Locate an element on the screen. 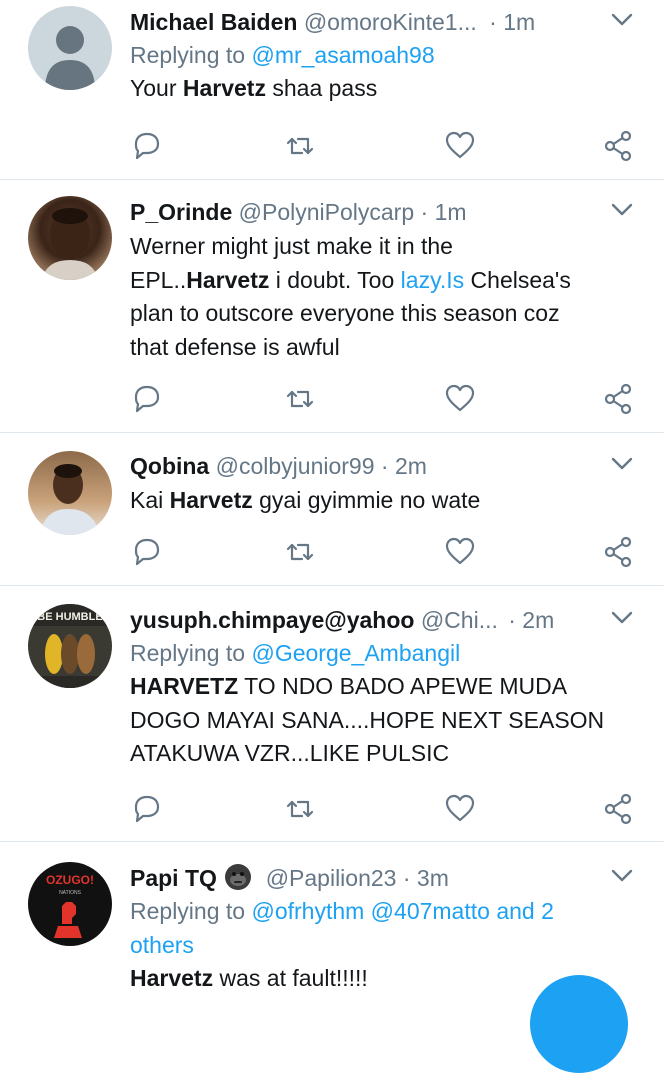 The height and width of the screenshot is (1073, 664). profile-image: BE HUMBLE is located at coordinates (70, 646).